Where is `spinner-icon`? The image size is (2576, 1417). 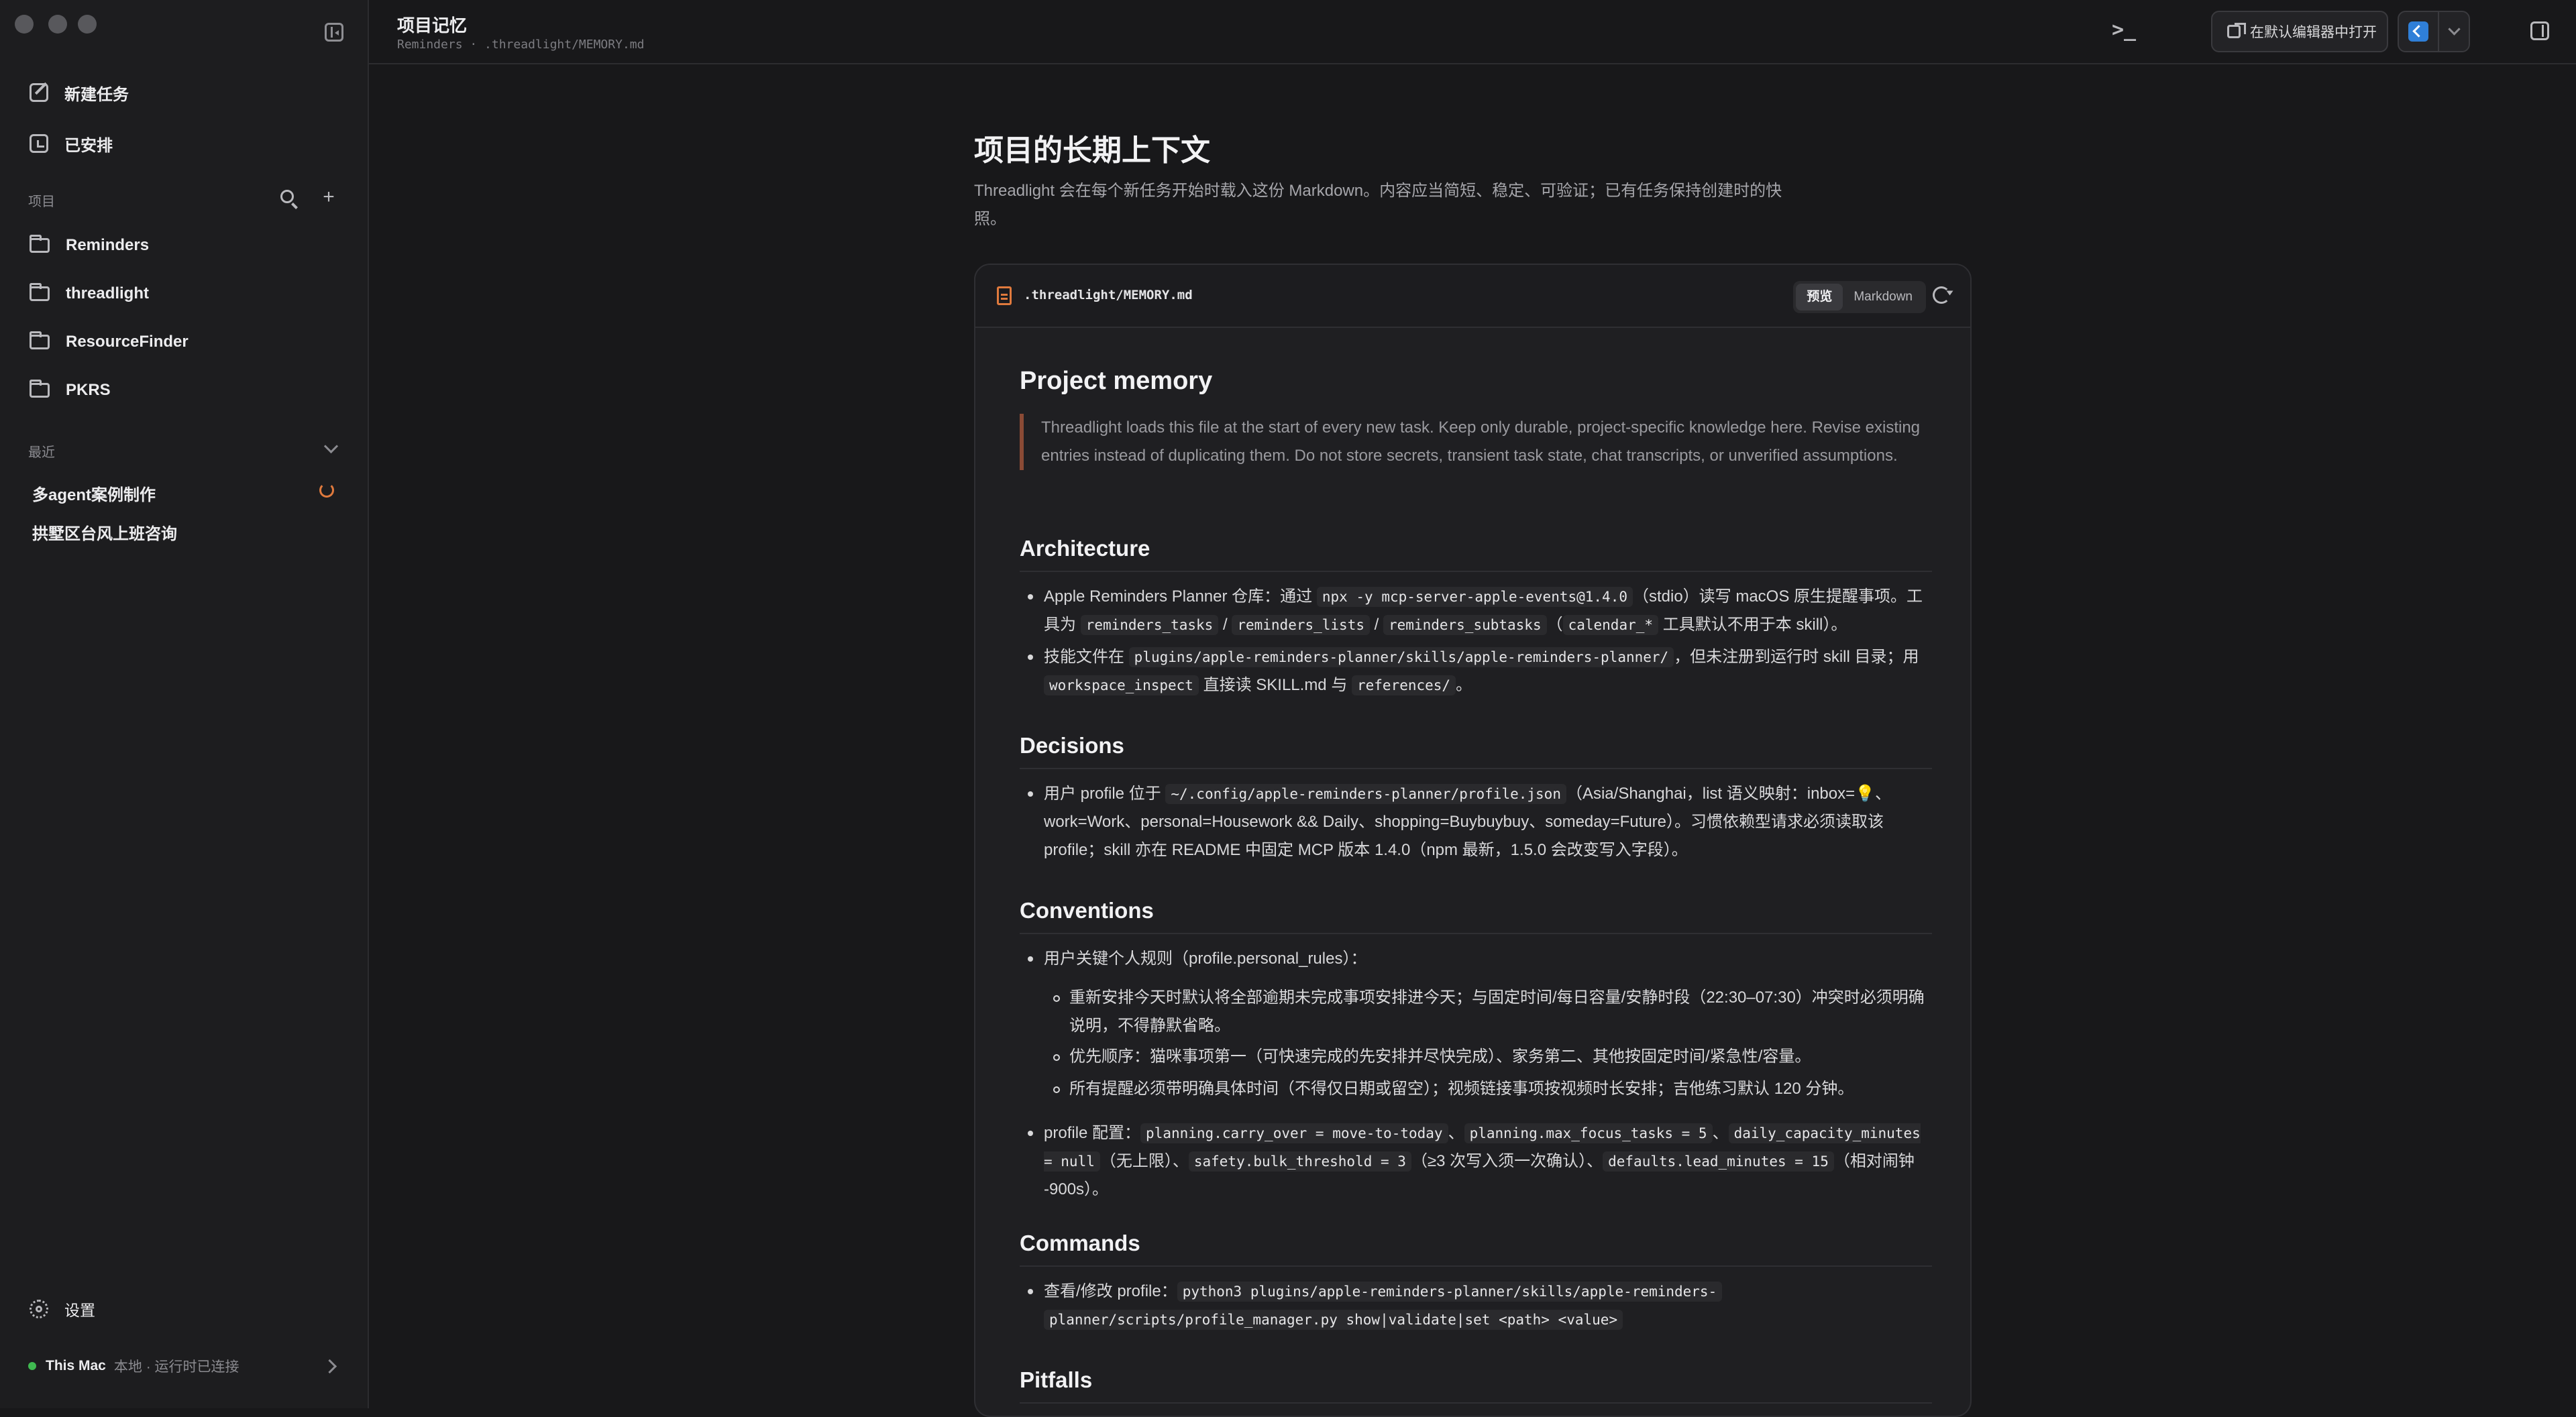
spinner-icon is located at coordinates (326, 490).